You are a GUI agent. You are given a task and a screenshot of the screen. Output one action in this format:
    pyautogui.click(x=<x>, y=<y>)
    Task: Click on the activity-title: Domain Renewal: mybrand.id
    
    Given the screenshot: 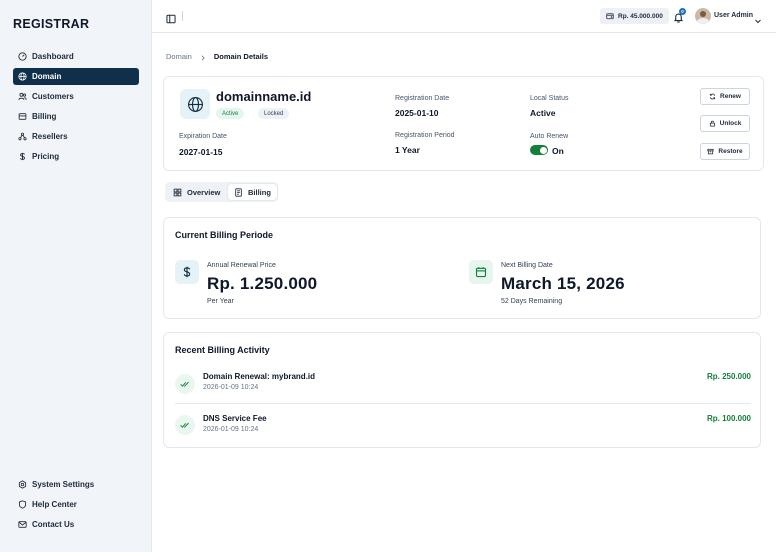 What is the action you would take?
    pyautogui.click(x=259, y=376)
    